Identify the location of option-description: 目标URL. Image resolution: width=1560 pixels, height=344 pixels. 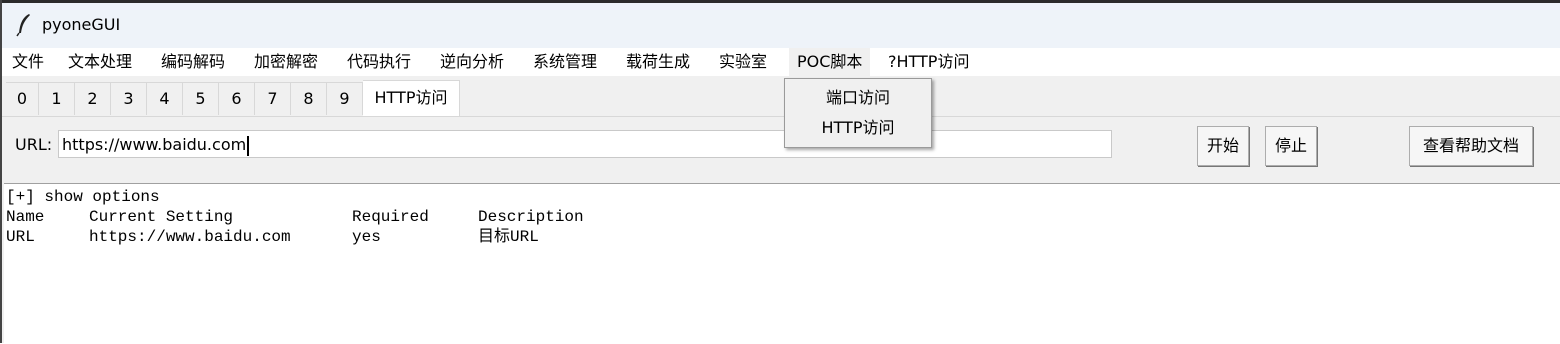
(508, 237).